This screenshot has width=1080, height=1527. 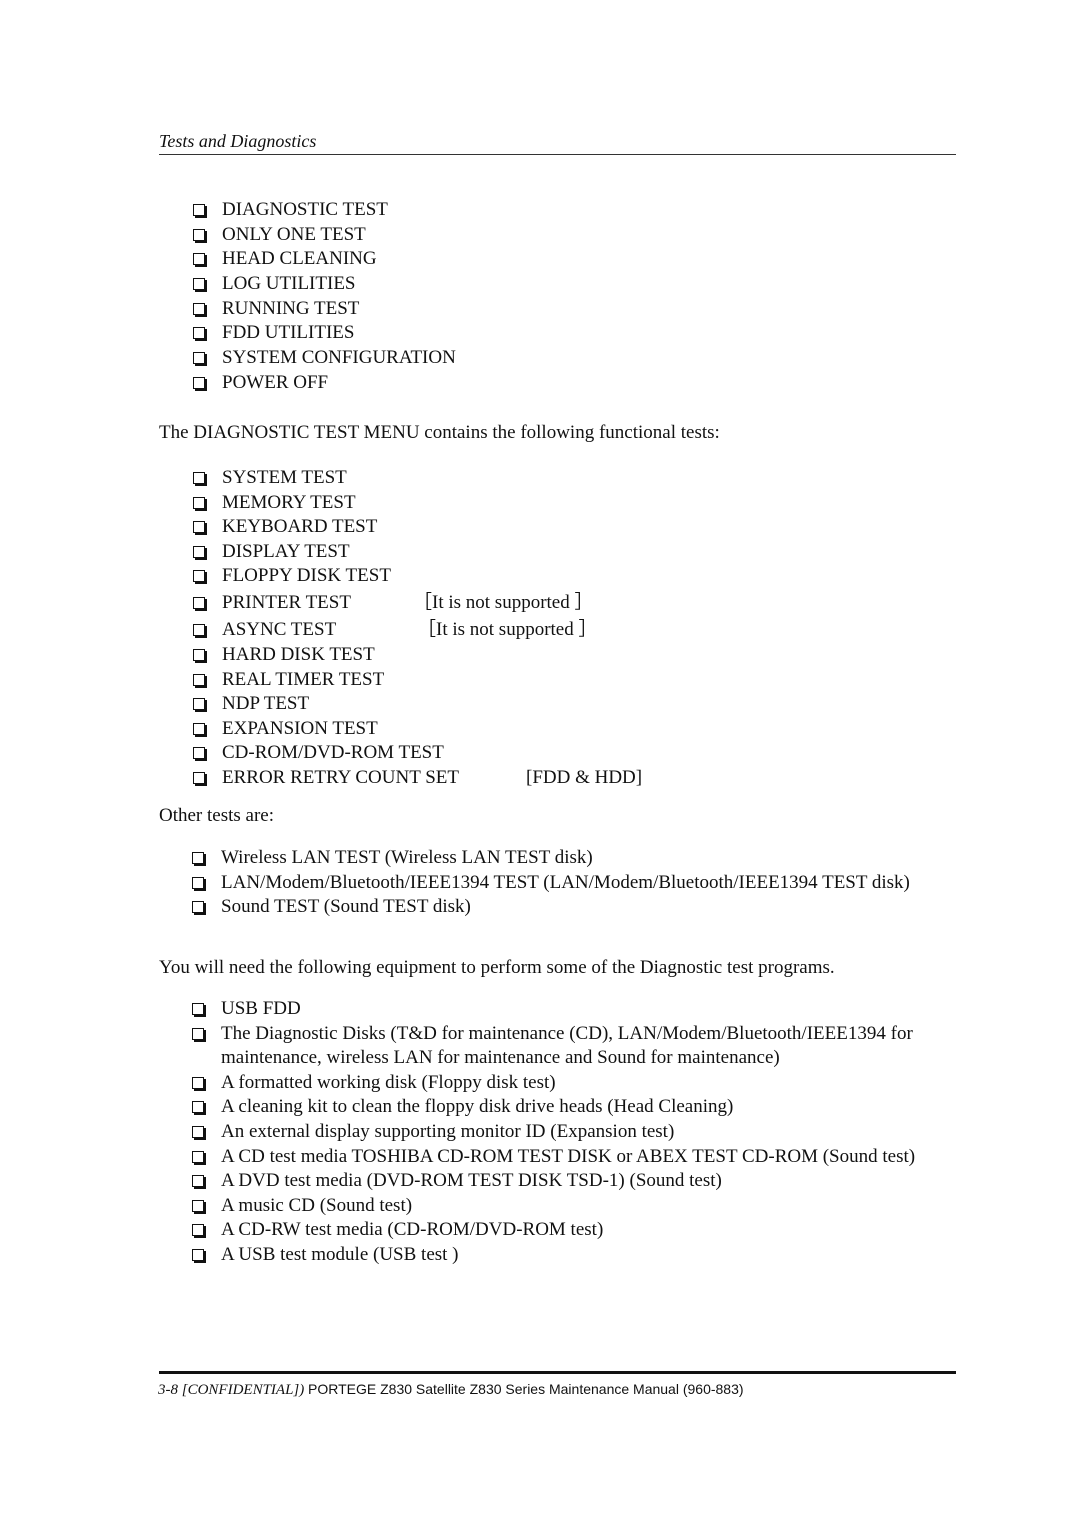 I want to click on list-item: USB FDD, so click(x=564, y=1009).